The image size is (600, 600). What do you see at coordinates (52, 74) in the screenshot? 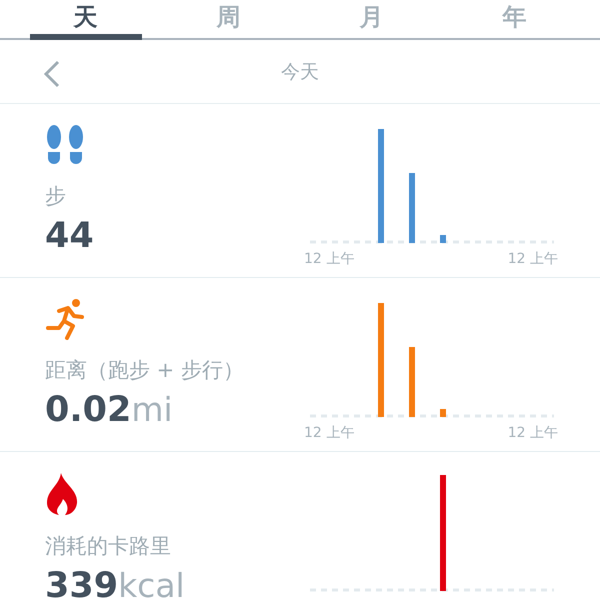
I see `back-icon` at bounding box center [52, 74].